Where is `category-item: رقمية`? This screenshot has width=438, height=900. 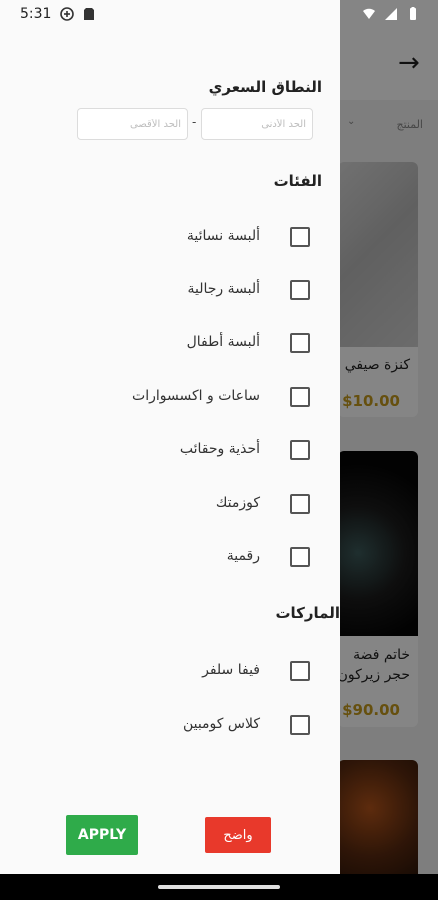
category-item: رقمية is located at coordinates (230, 559).